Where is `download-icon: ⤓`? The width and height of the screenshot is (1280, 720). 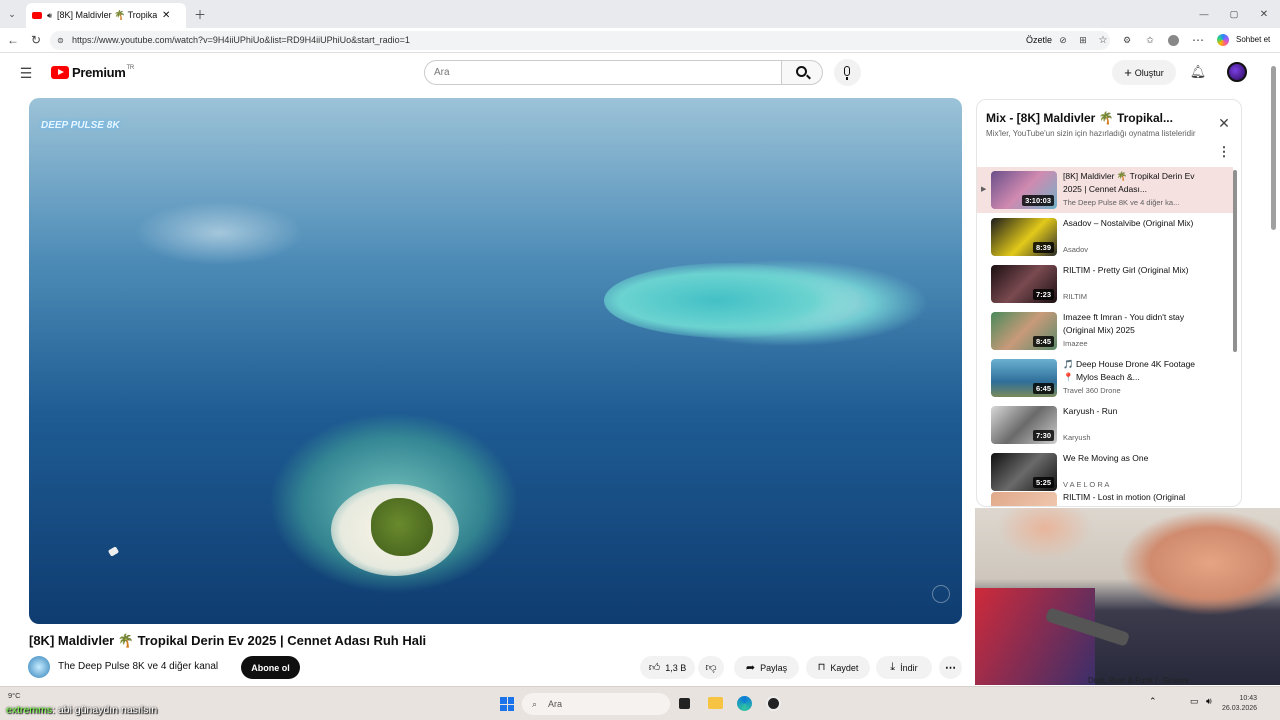 download-icon: ⤓ is located at coordinates (893, 667).